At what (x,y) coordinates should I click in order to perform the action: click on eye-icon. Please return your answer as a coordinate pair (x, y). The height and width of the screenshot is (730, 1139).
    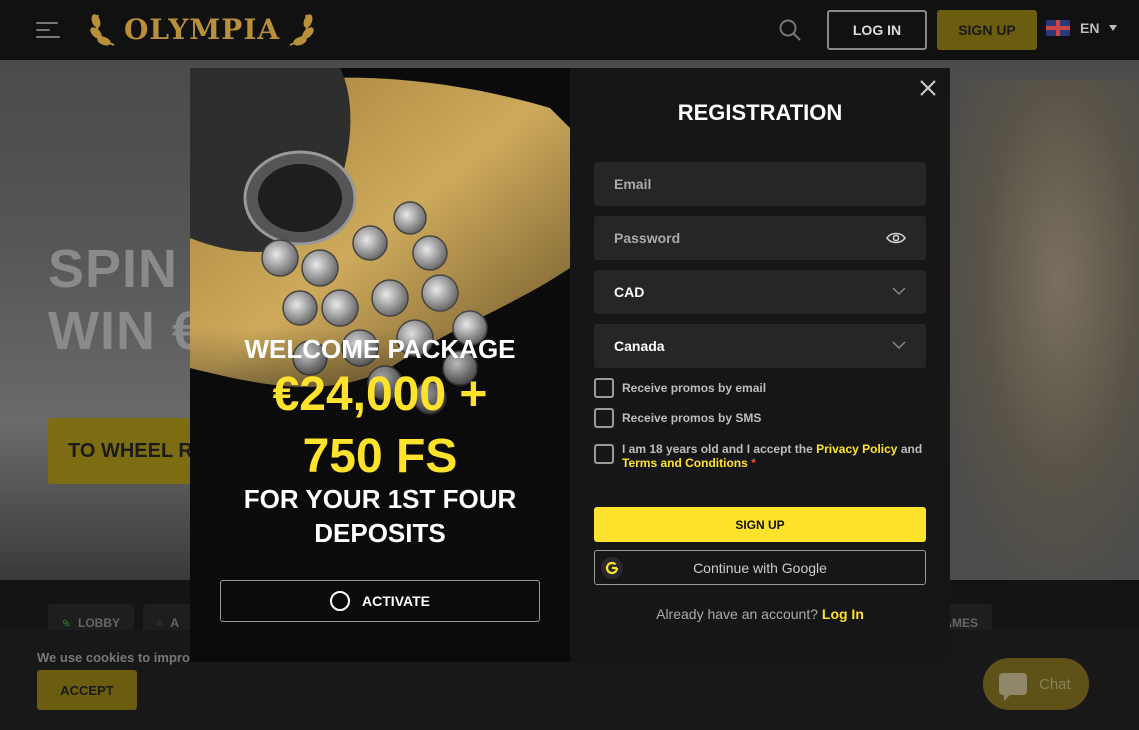
    Looking at the image, I should click on (896, 238).